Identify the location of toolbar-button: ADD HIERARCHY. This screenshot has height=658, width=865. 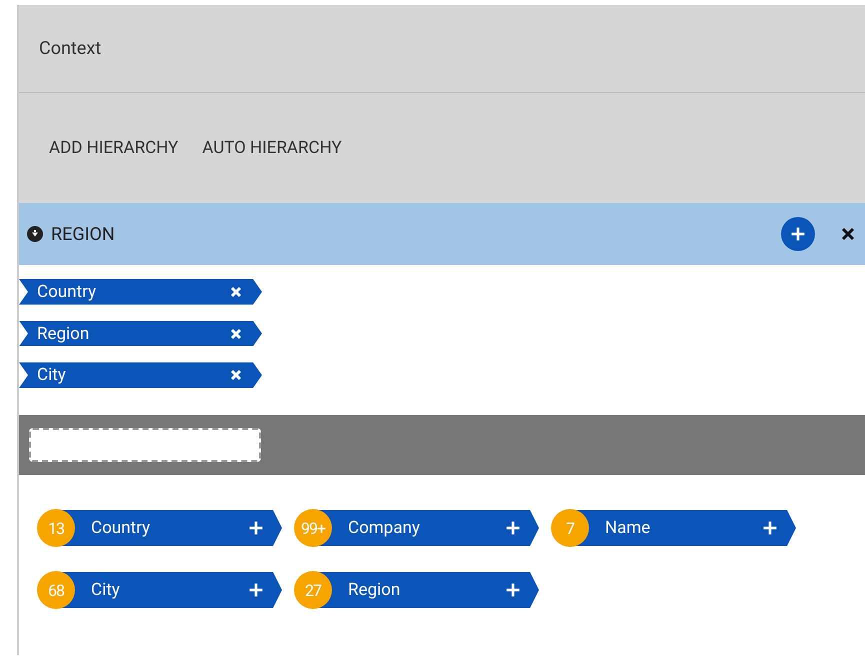
(113, 148).